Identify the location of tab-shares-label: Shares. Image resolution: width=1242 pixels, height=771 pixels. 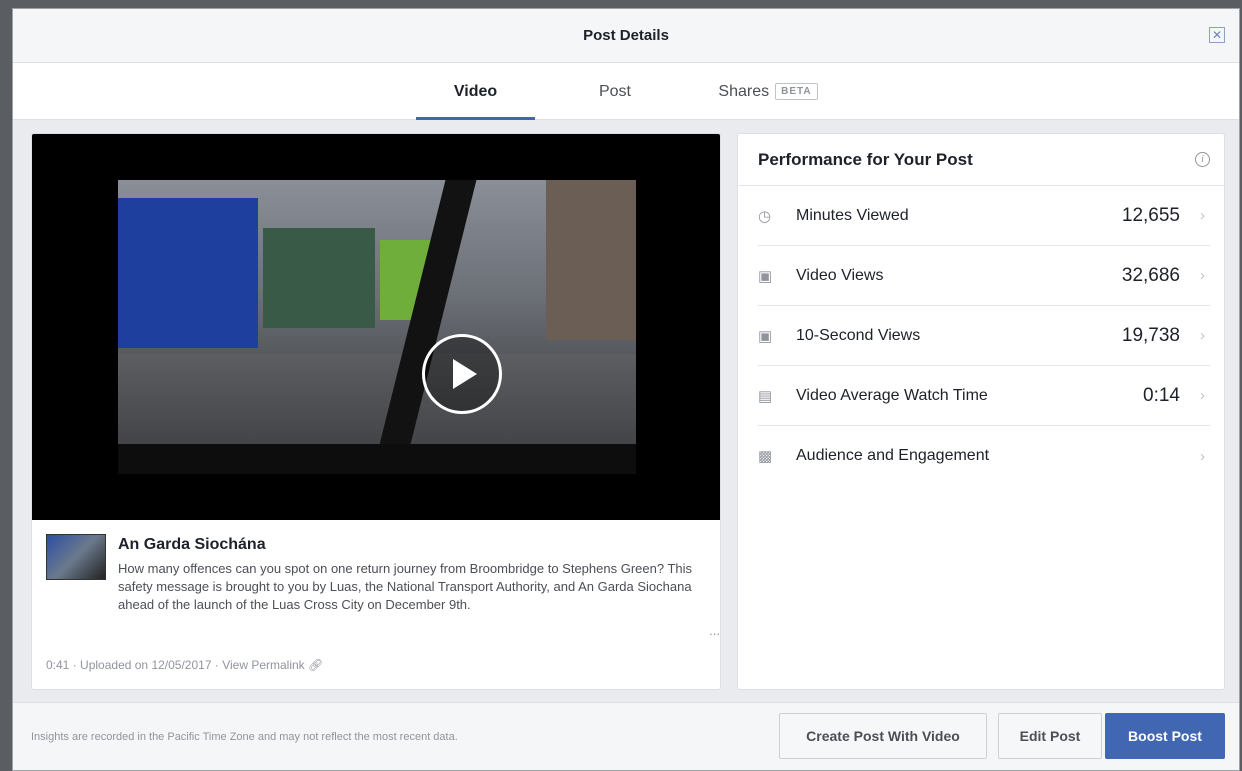
(744, 91).